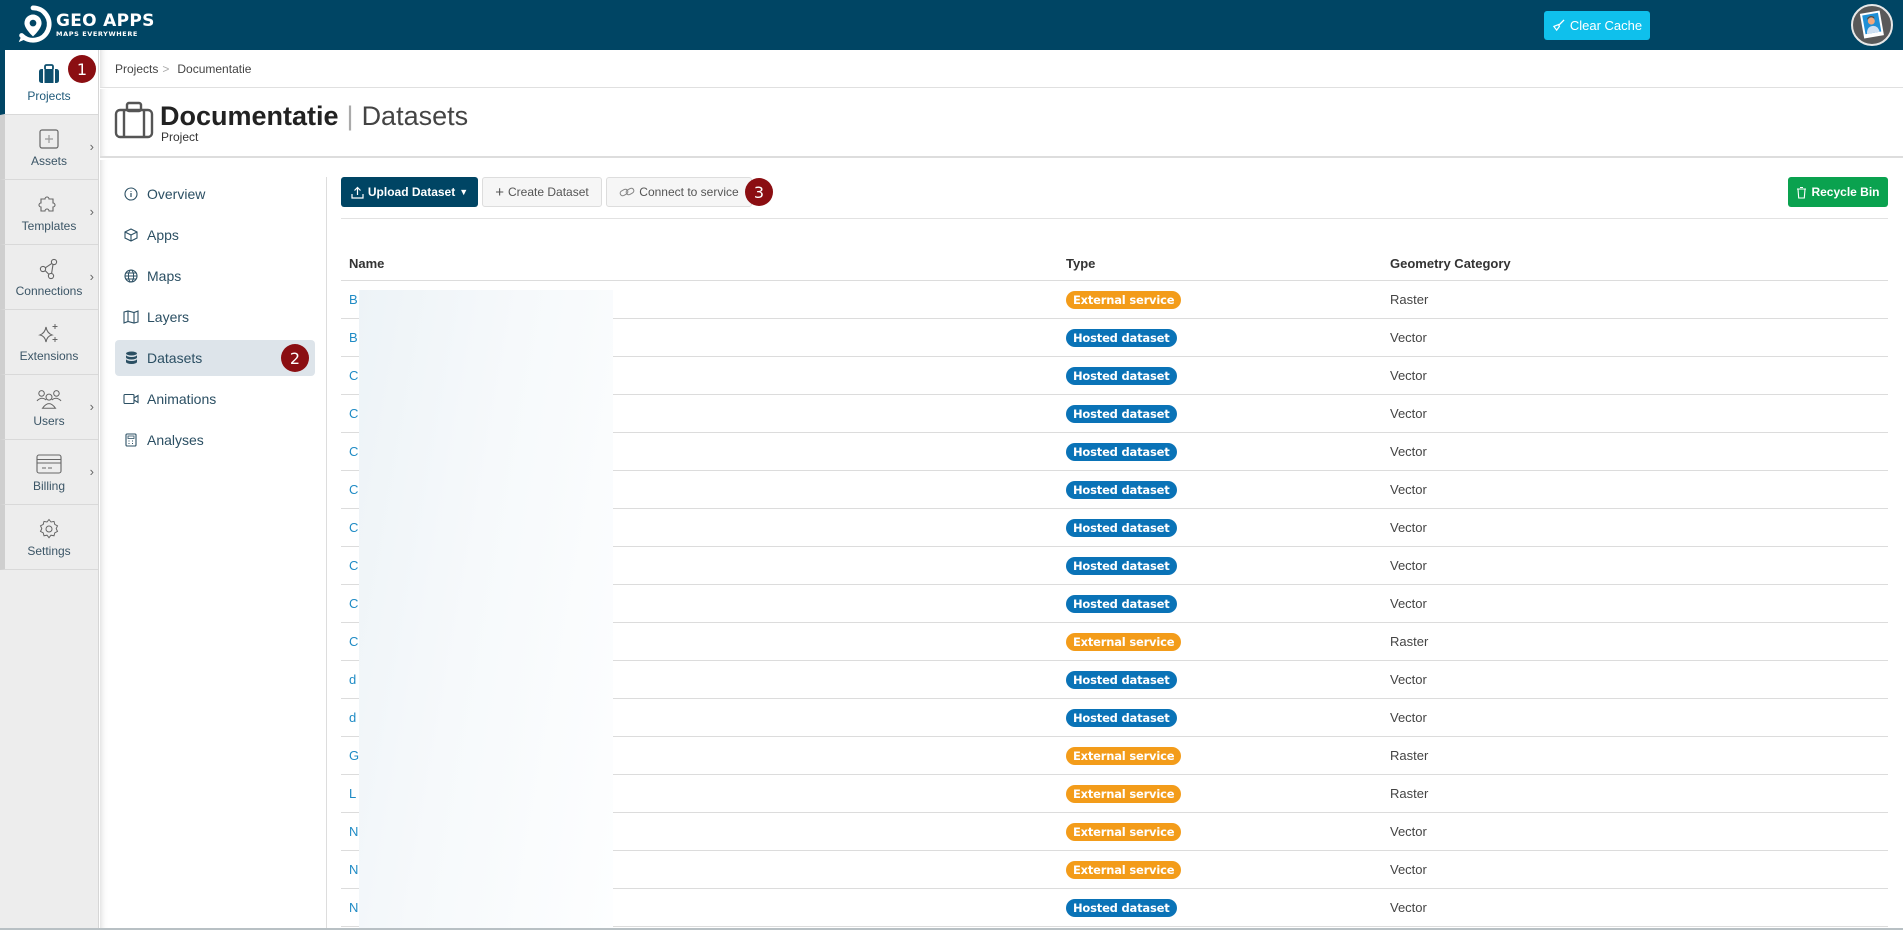 Image resolution: width=1903 pixels, height=930 pixels. I want to click on breadcrumb-current: Documentatie, so click(214, 68).